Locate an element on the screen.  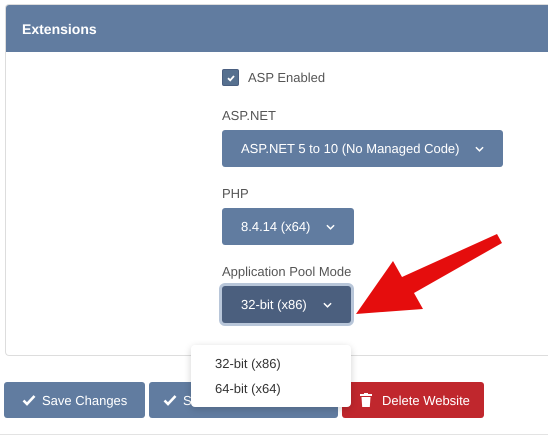
field-label: PHP is located at coordinates (235, 193).